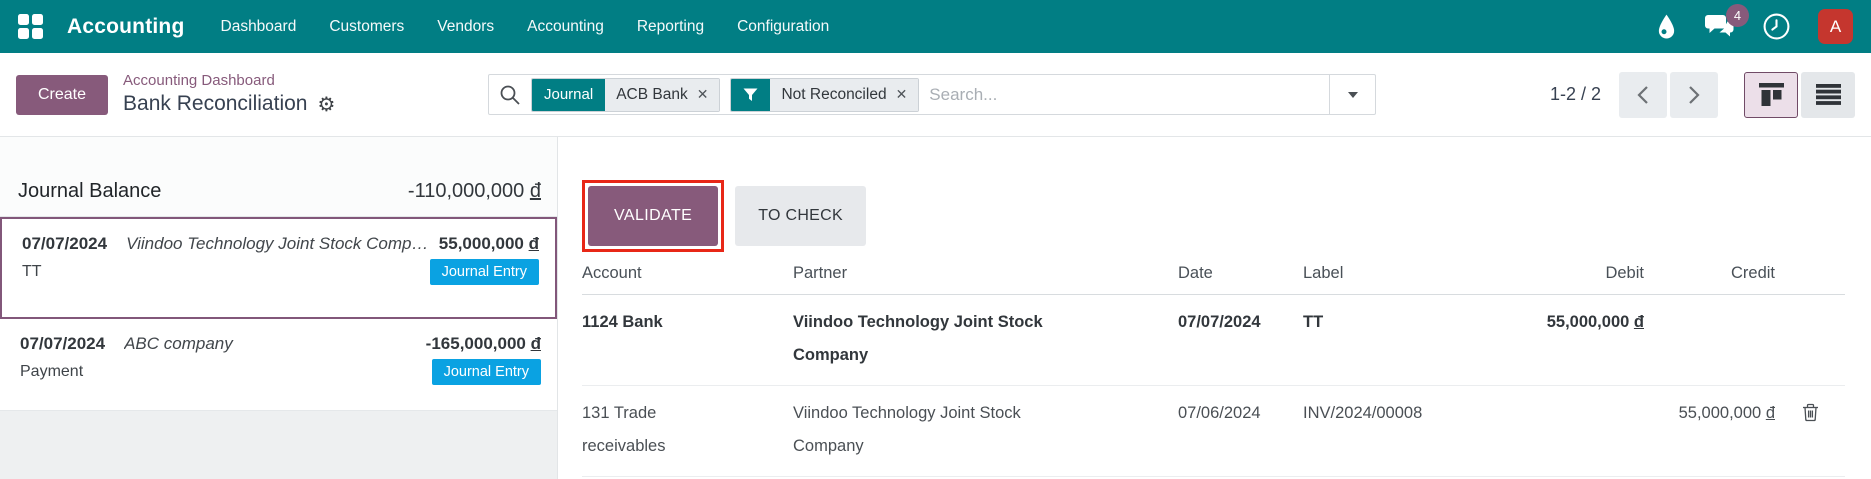 The image size is (1871, 479). What do you see at coordinates (622, 322) in the screenshot?
I see `cell-account: 1124 Bank` at bounding box center [622, 322].